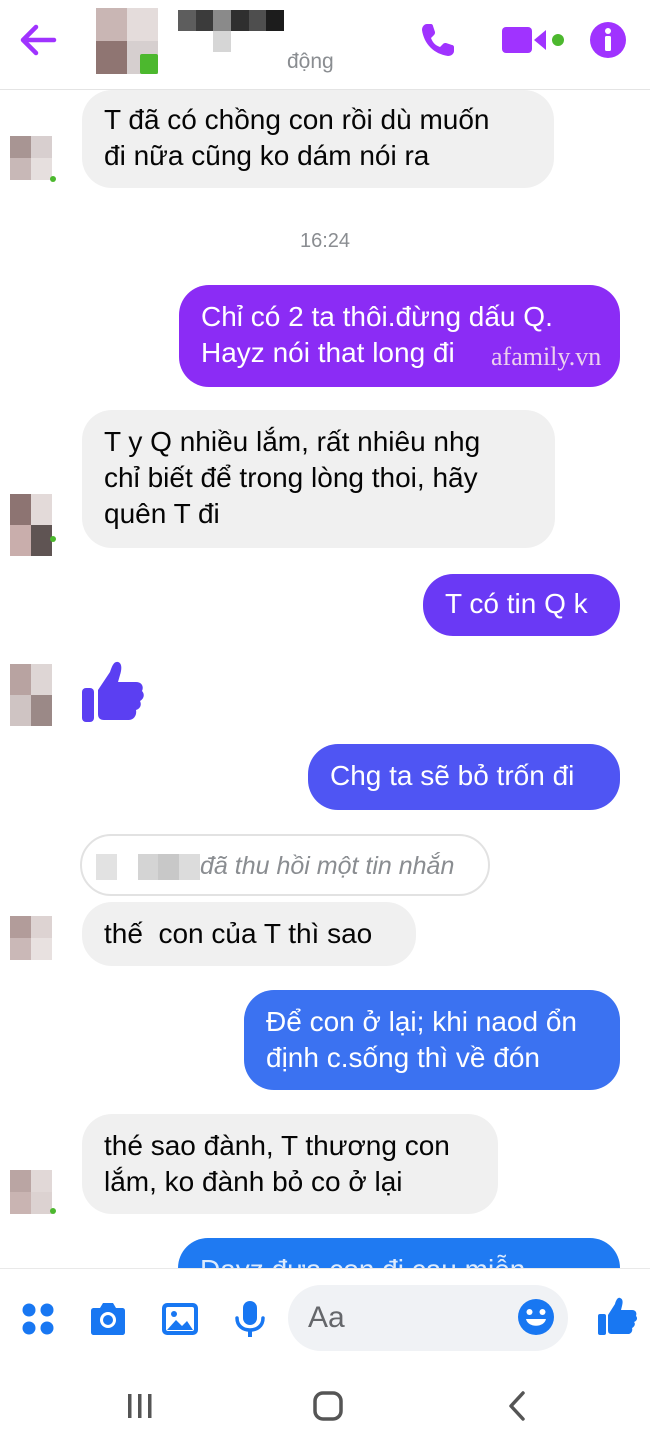  Describe the element at coordinates (297, 119) in the screenshot. I see `message-line: T đã có chồng con rồi dù muốn` at that location.